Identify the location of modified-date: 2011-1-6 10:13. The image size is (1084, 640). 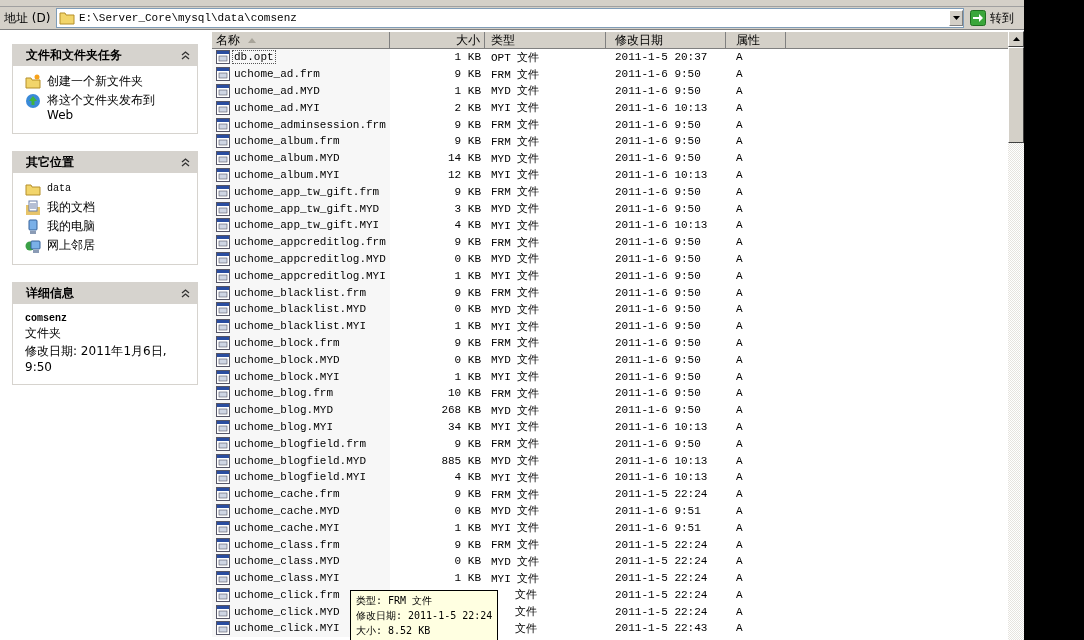
(661, 174).